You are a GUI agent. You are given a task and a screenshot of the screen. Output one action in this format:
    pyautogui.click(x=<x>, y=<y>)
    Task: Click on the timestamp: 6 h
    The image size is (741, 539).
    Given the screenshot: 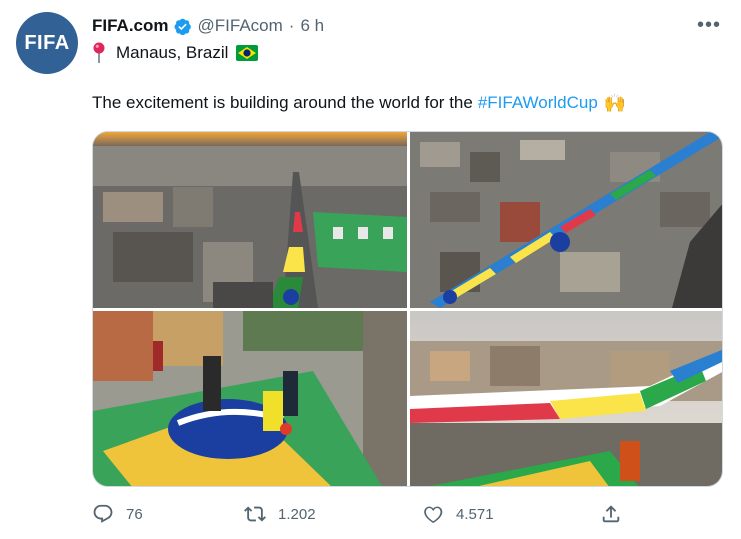 What is the action you would take?
    pyautogui.click(x=312, y=26)
    